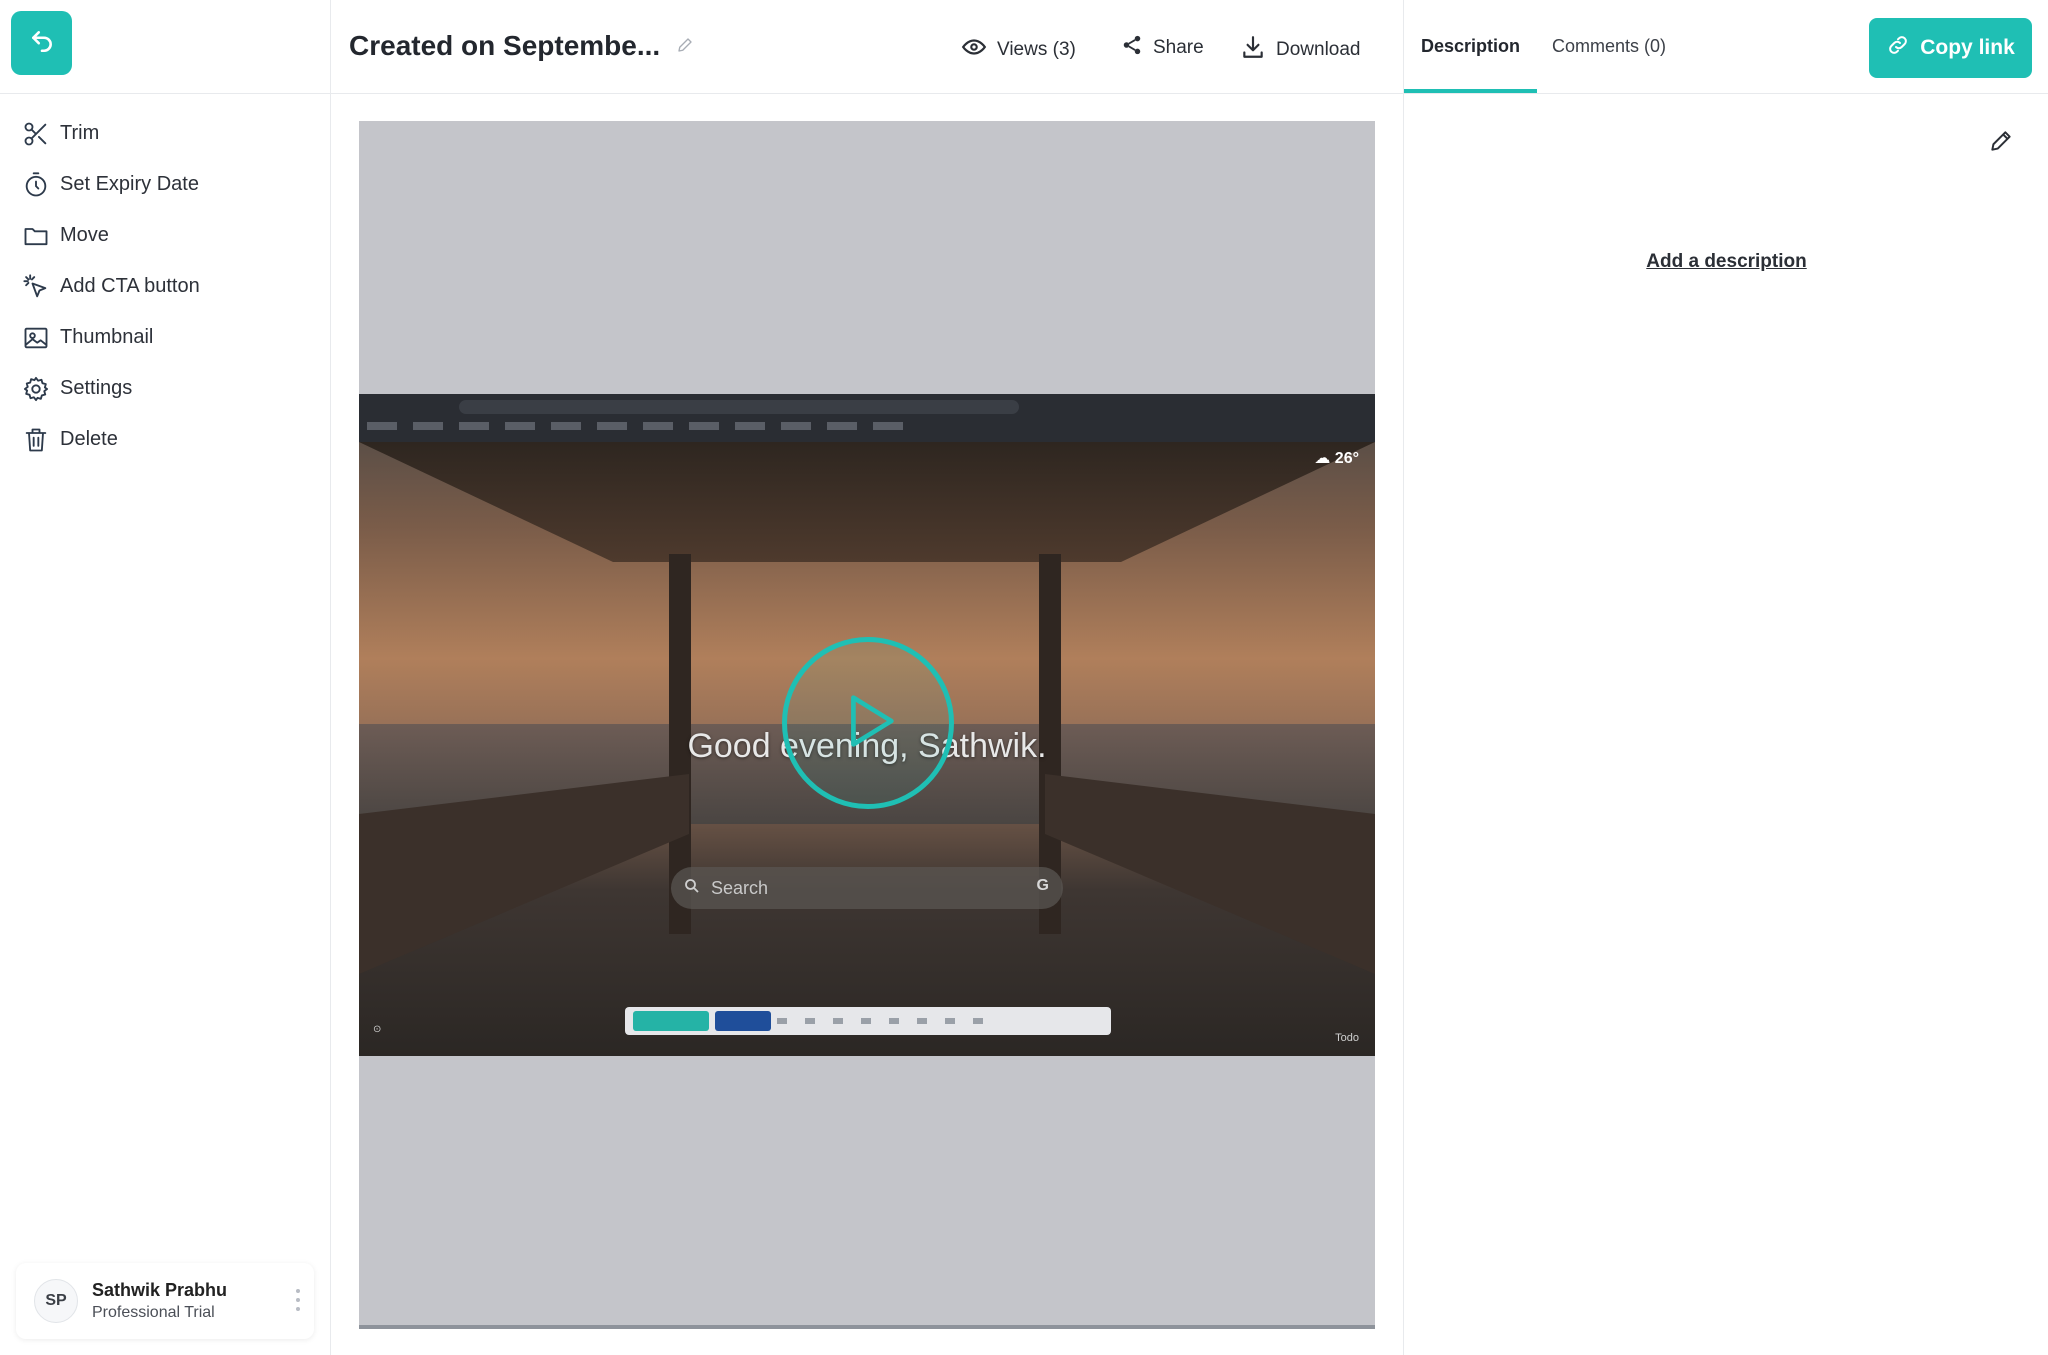 The image size is (2048, 1355). I want to click on weather-temp: 26°, so click(1346, 458).